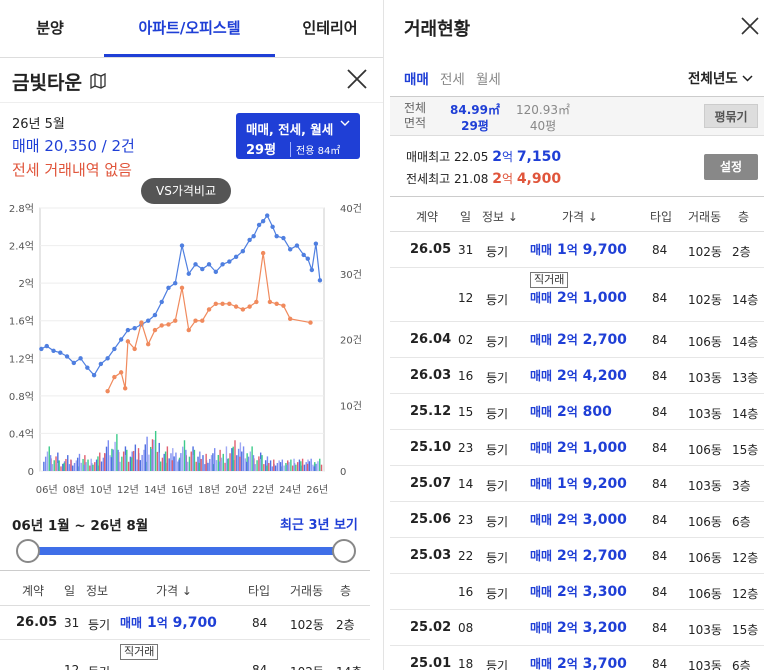  I want to click on tab-jeonse: 전세, so click(452, 78).